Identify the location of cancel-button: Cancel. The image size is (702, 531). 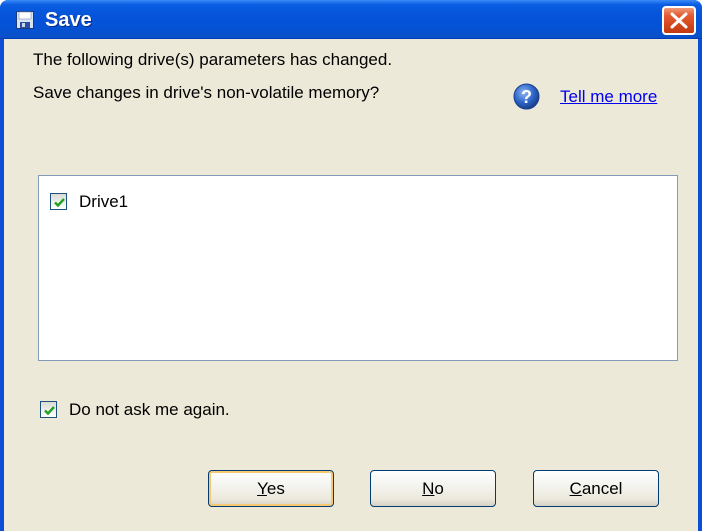
(596, 488).